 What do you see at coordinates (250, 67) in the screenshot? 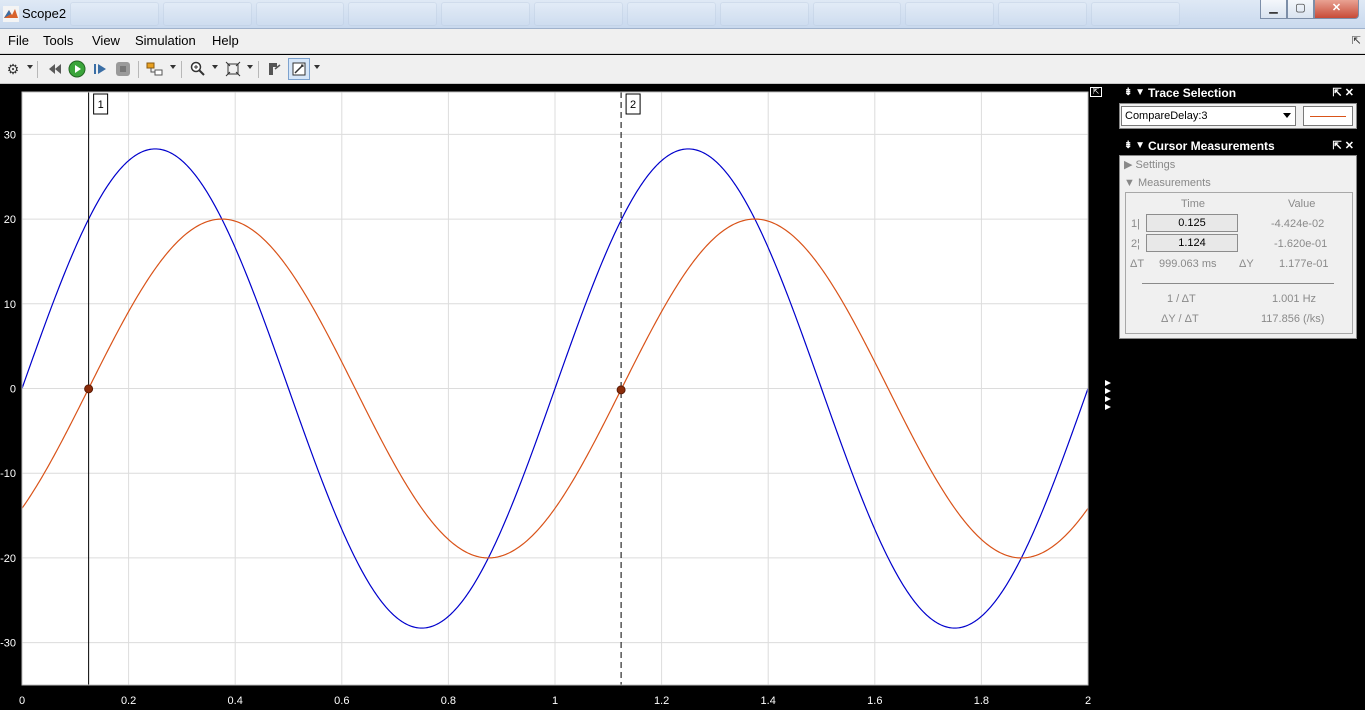
I see `autoscale-dropdown-icon` at bounding box center [250, 67].